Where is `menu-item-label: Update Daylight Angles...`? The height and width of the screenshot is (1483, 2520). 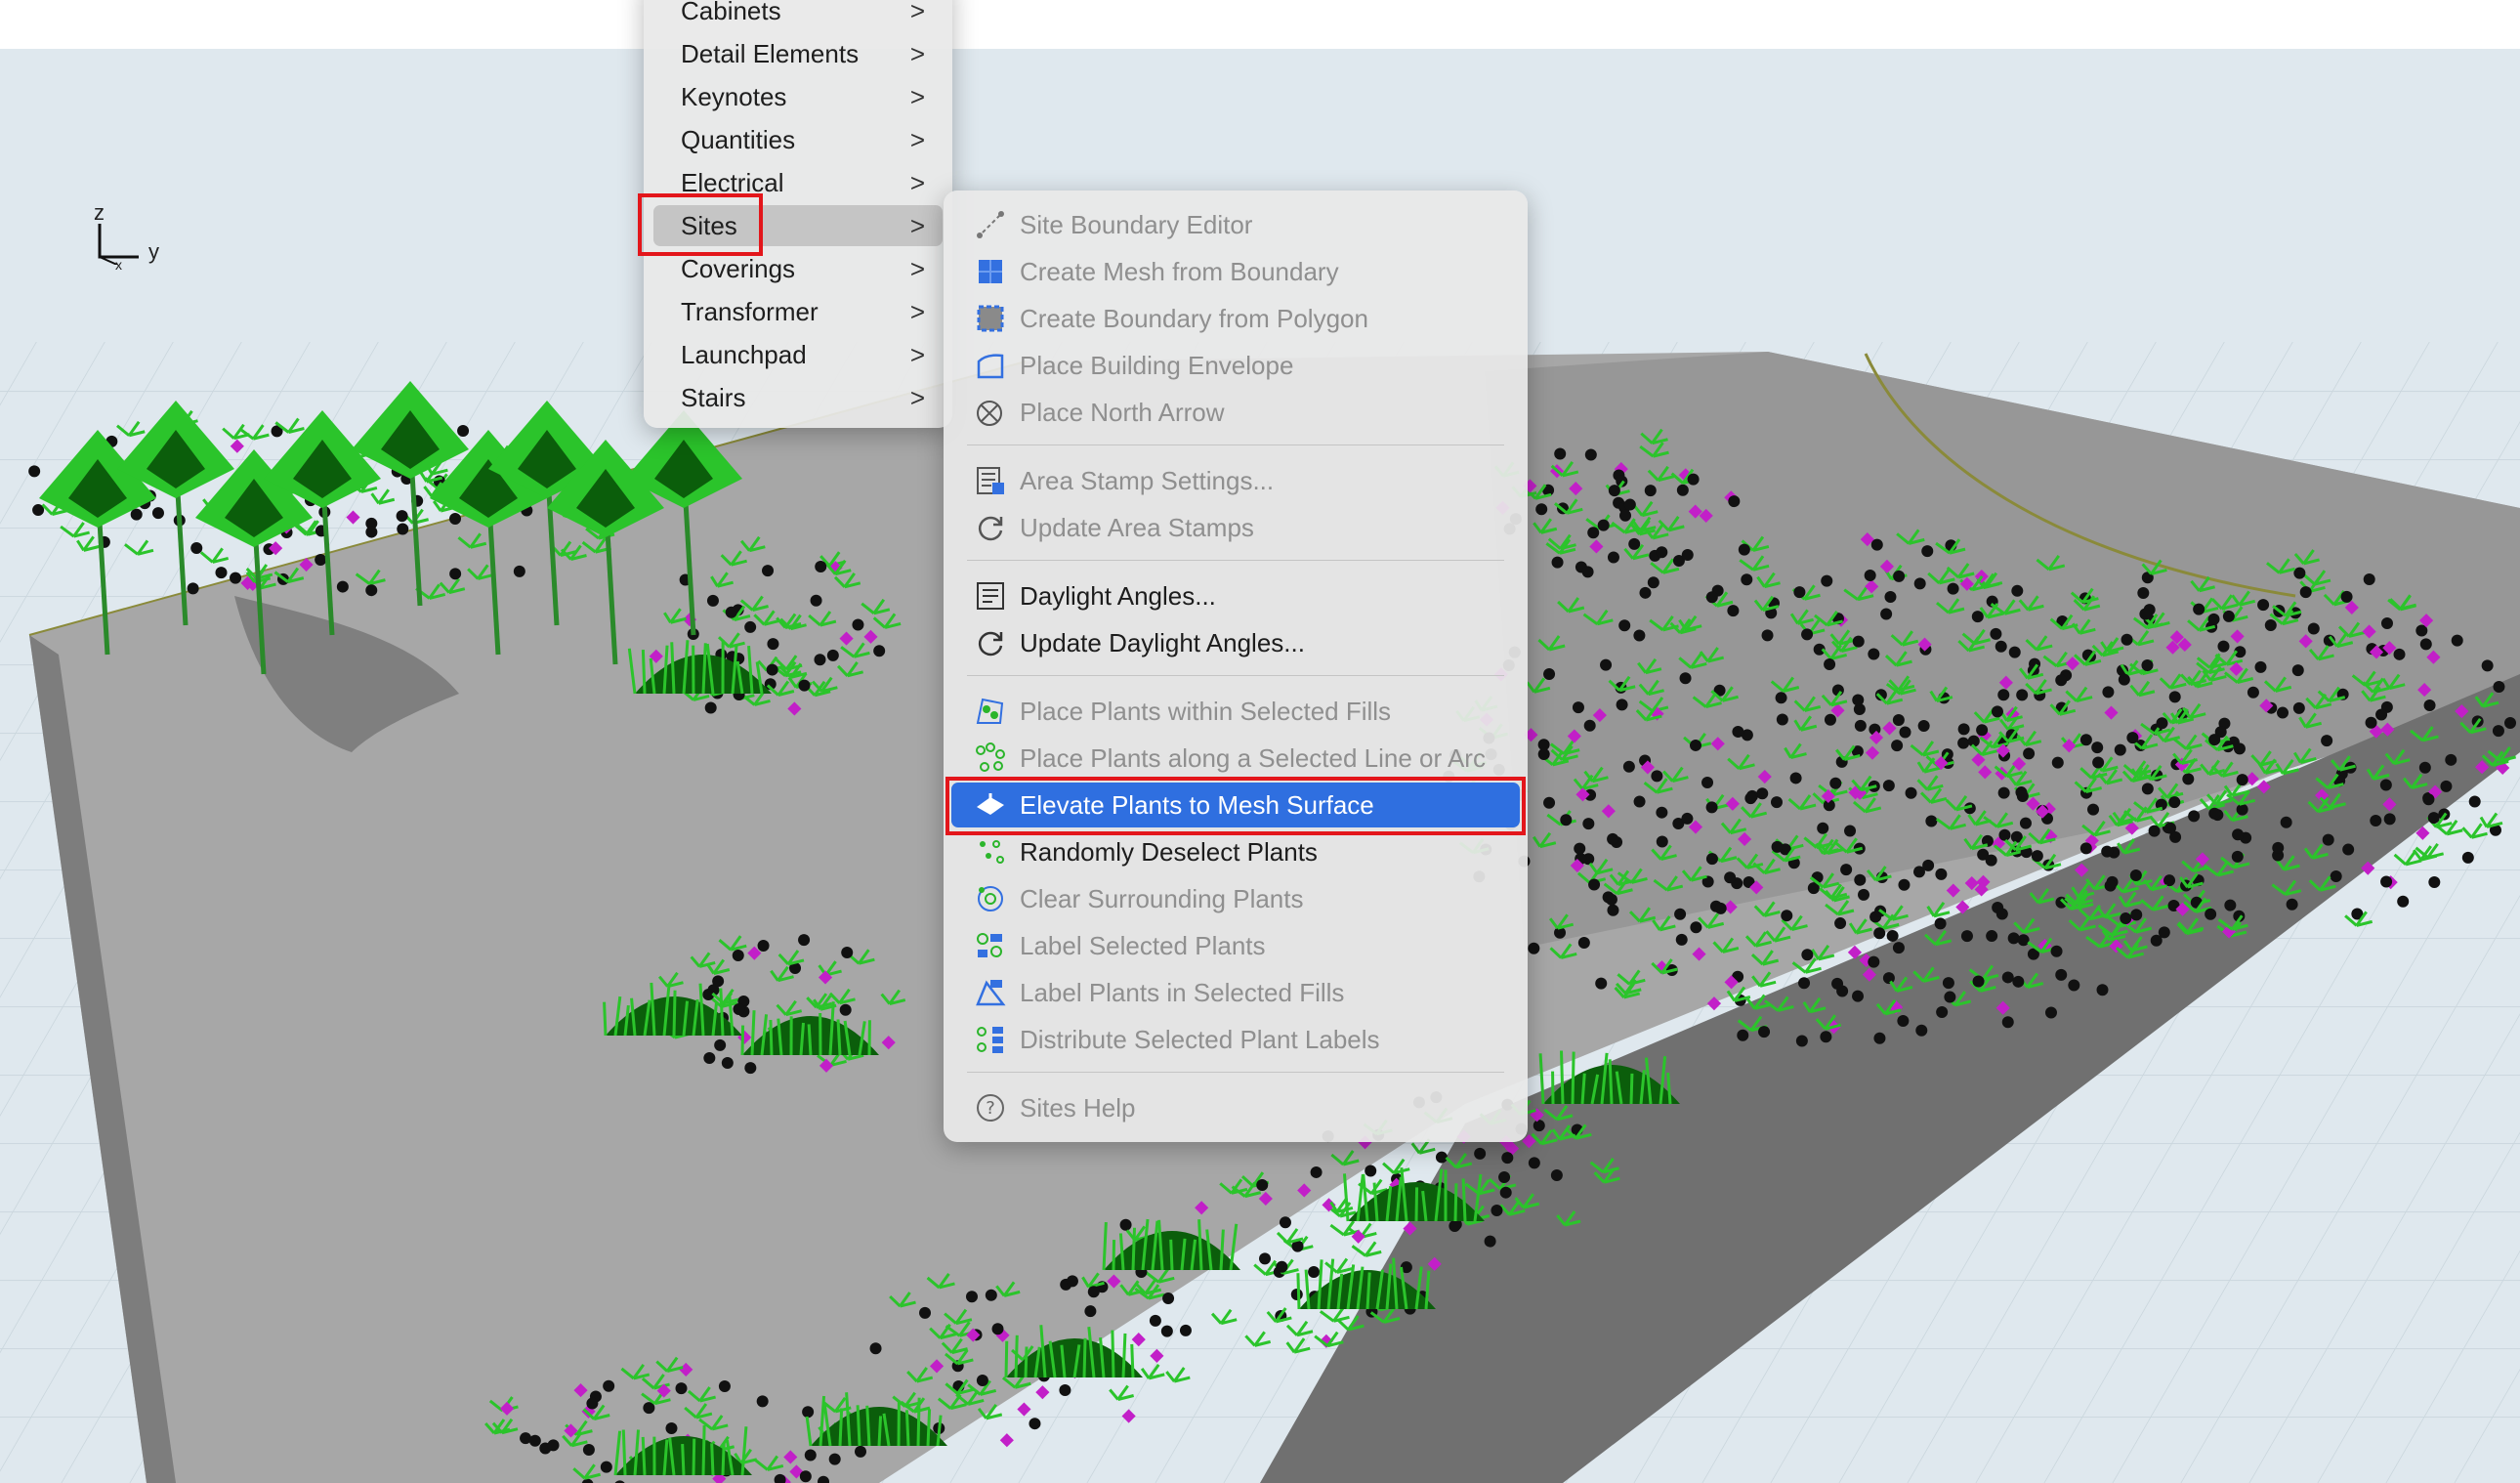
menu-item-label: Update Daylight Angles... is located at coordinates (1162, 642).